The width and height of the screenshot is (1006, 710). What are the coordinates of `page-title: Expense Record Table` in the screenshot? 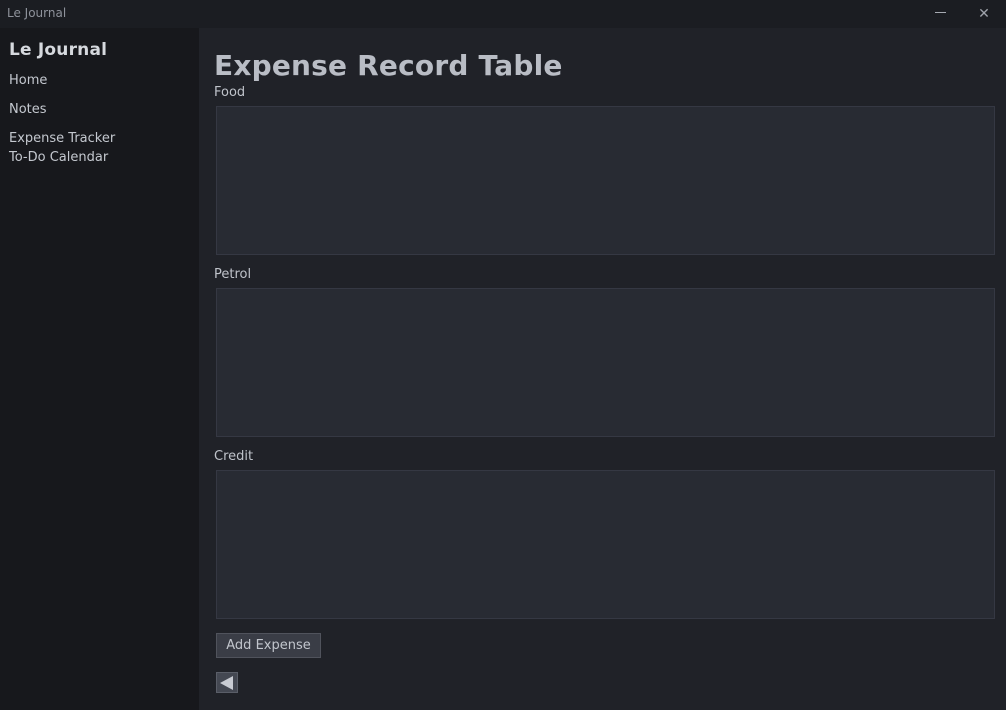 It's located at (388, 65).